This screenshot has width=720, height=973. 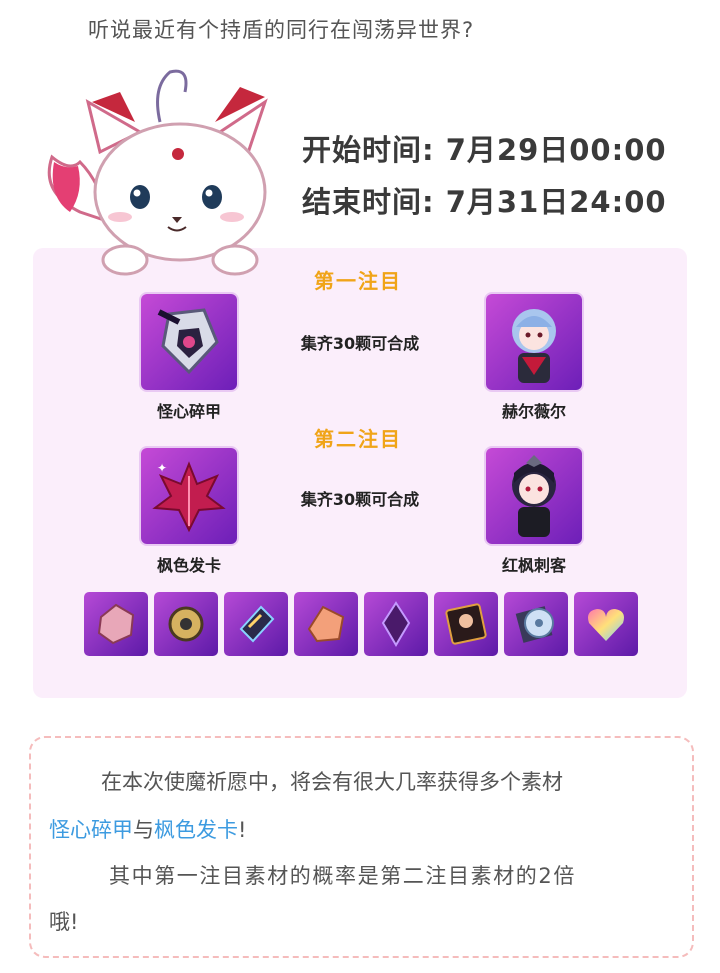 What do you see at coordinates (358, 281) in the screenshot?
I see `section1-title: 第一注目` at bounding box center [358, 281].